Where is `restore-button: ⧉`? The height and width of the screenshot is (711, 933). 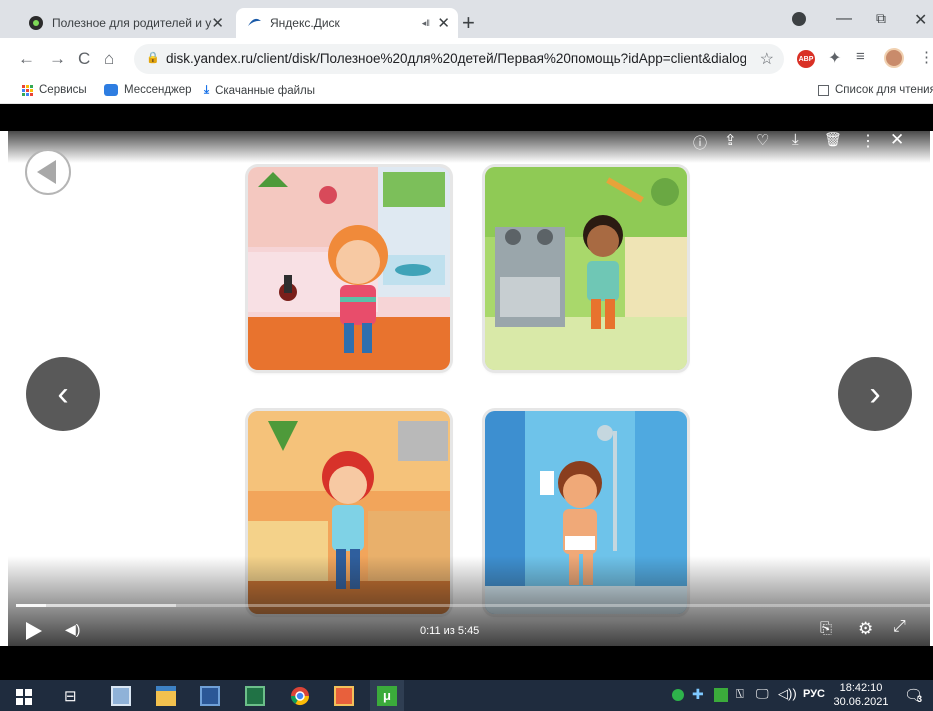
restore-button: ⧉ is located at coordinates (881, 18).